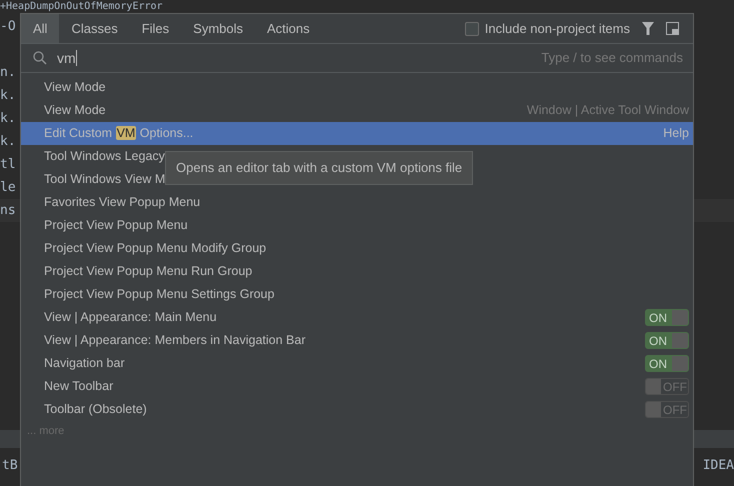 The height and width of the screenshot is (486, 734). Describe the element at coordinates (718, 466) in the screenshot. I see `code-text: IDEA` at that location.